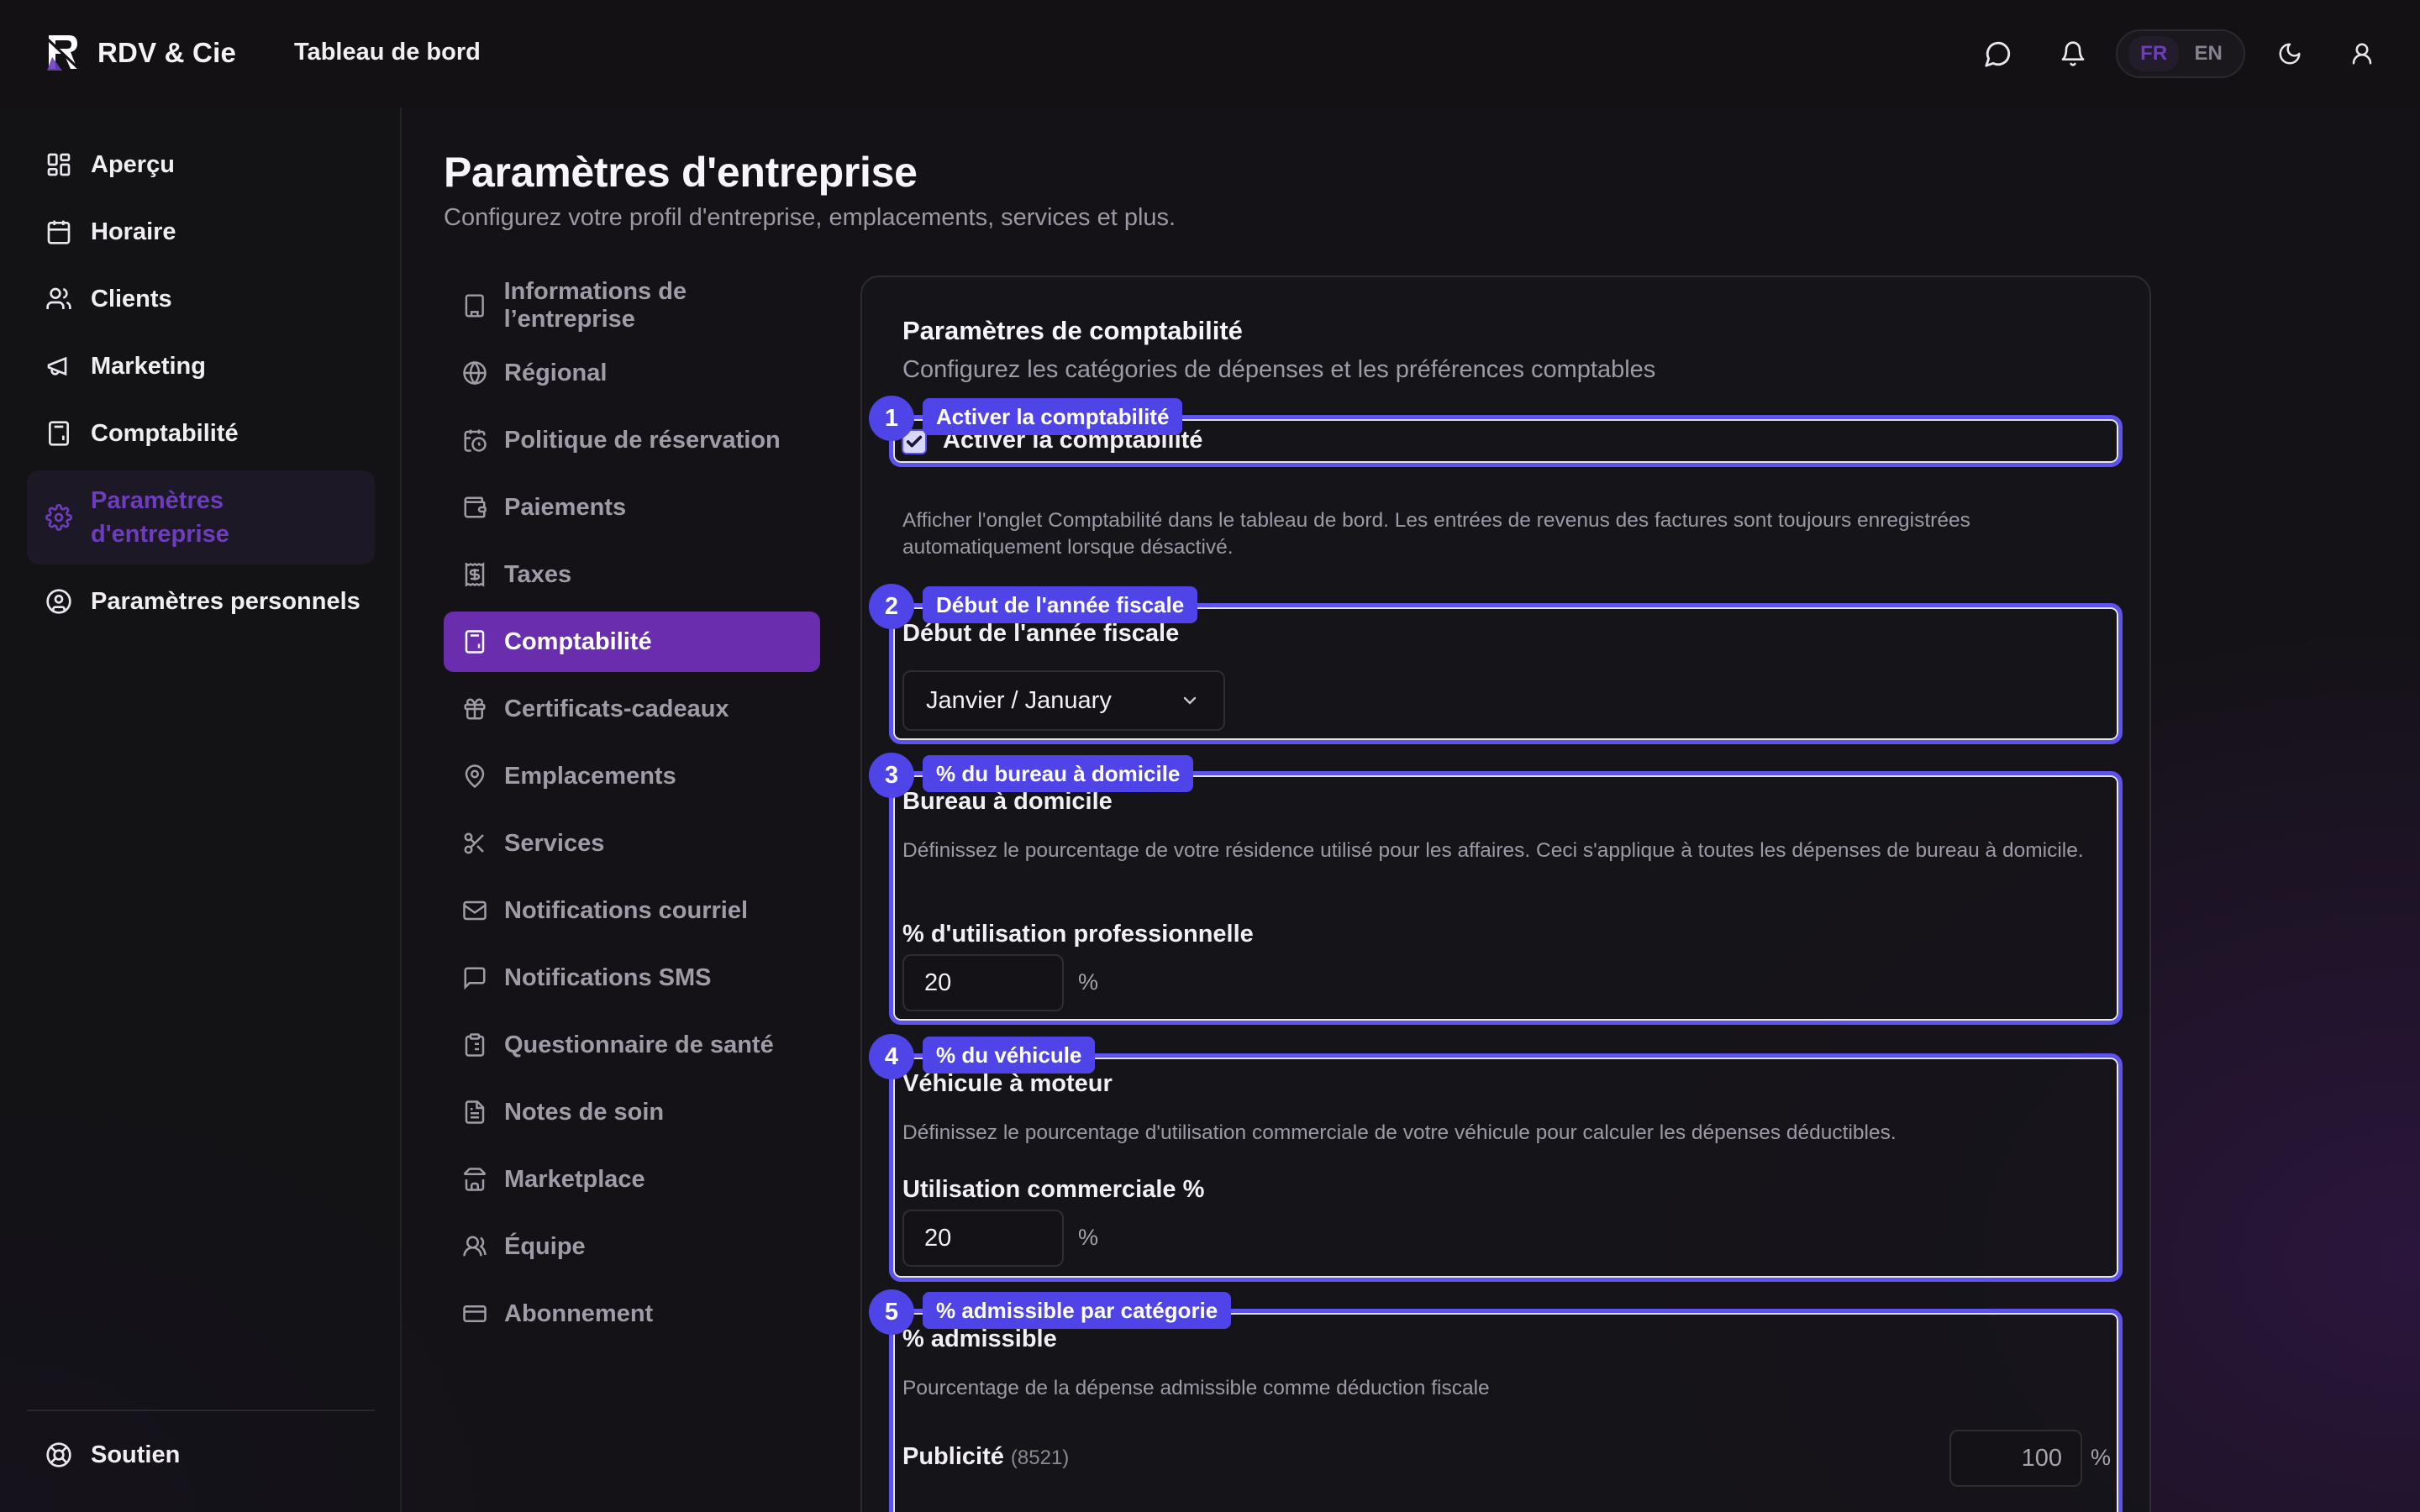  Describe the element at coordinates (201, 164) in the screenshot. I see `sidebar-item-apercu: Aperçu` at that location.